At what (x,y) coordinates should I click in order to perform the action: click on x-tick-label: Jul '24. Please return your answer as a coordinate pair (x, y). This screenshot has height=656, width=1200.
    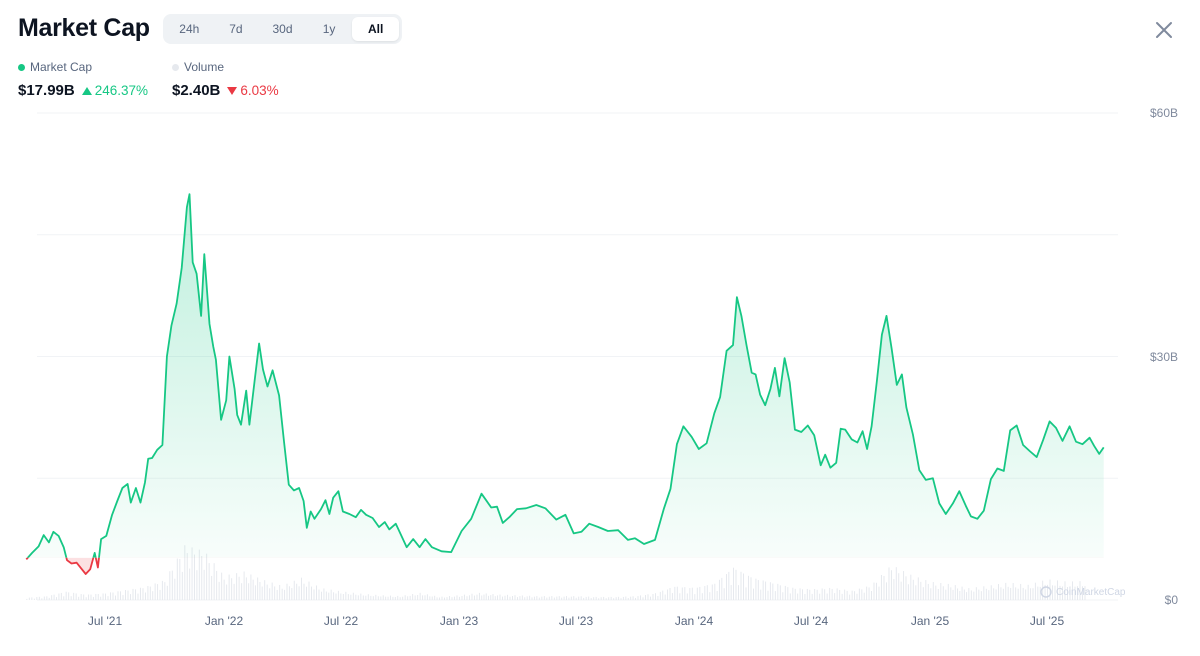
    Looking at the image, I should click on (811, 621).